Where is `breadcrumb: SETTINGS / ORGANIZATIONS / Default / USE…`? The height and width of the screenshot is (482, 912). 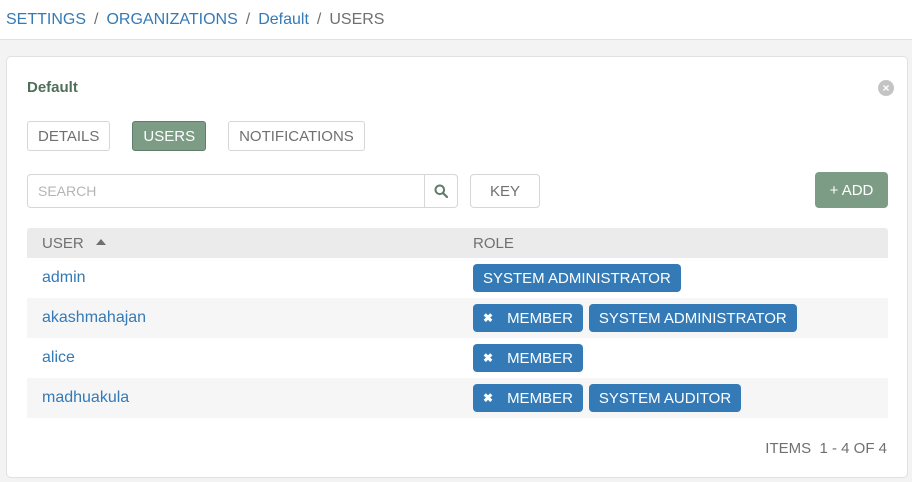 breadcrumb: SETTINGS / ORGANIZATIONS / Default / USE… is located at coordinates (456, 20).